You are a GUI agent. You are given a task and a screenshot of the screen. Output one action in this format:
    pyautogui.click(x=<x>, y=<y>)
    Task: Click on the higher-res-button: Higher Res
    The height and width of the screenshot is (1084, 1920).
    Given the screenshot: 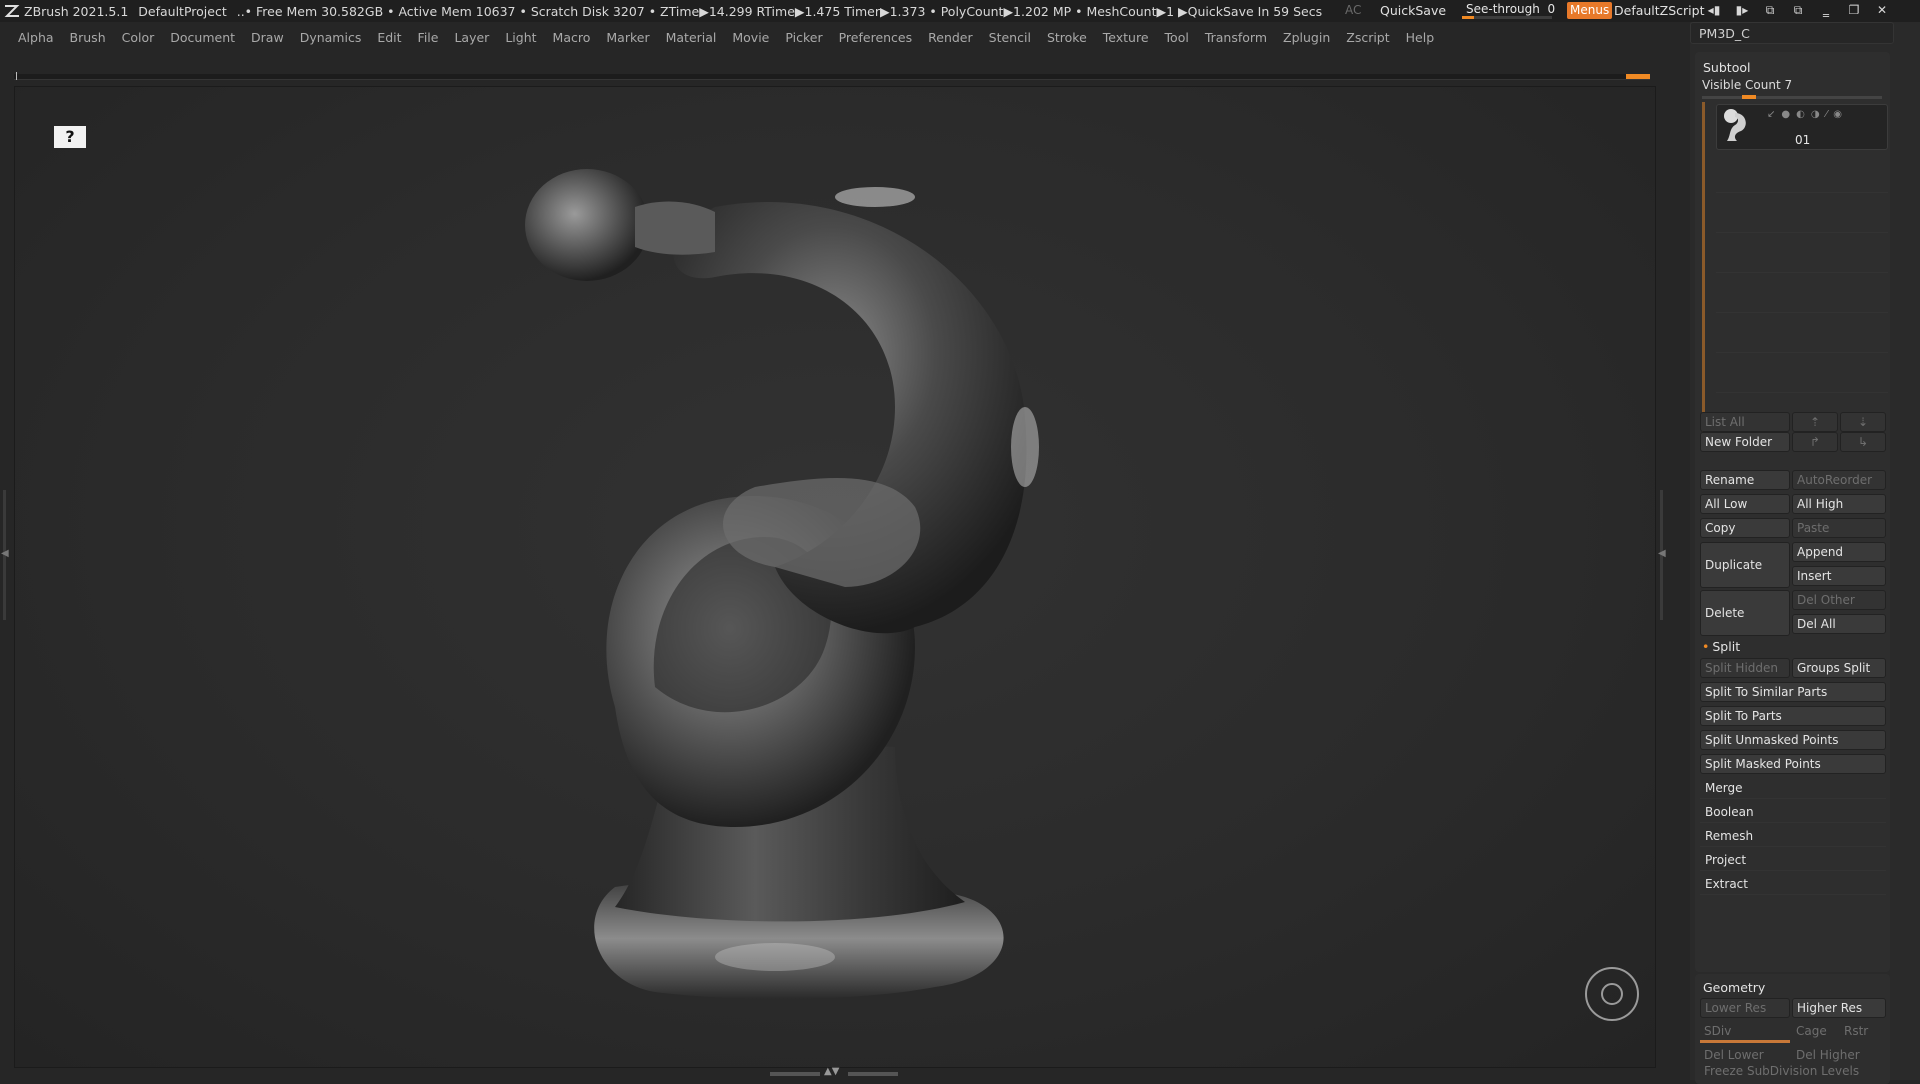 What is the action you would take?
    pyautogui.click(x=1839, y=1008)
    